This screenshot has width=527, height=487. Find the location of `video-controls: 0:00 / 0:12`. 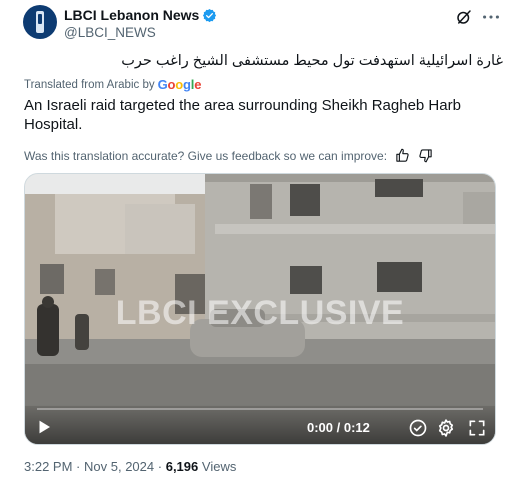

video-controls: 0:00 / 0:12 is located at coordinates (260, 424).